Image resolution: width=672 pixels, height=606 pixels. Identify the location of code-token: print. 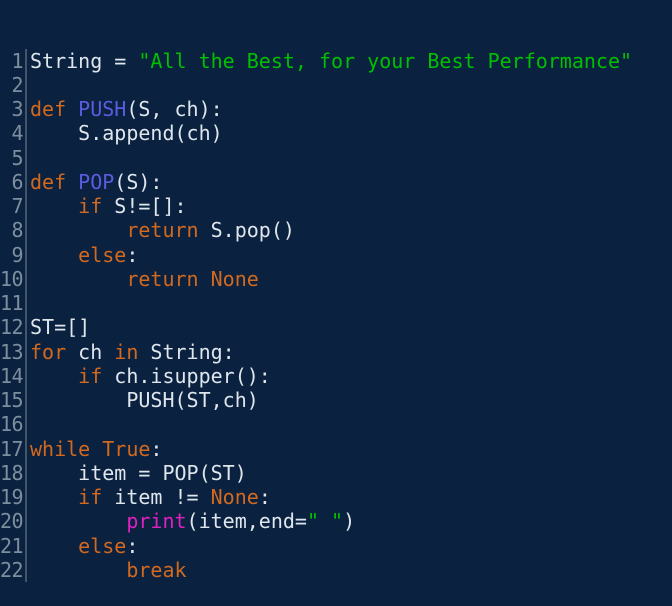
(156, 521).